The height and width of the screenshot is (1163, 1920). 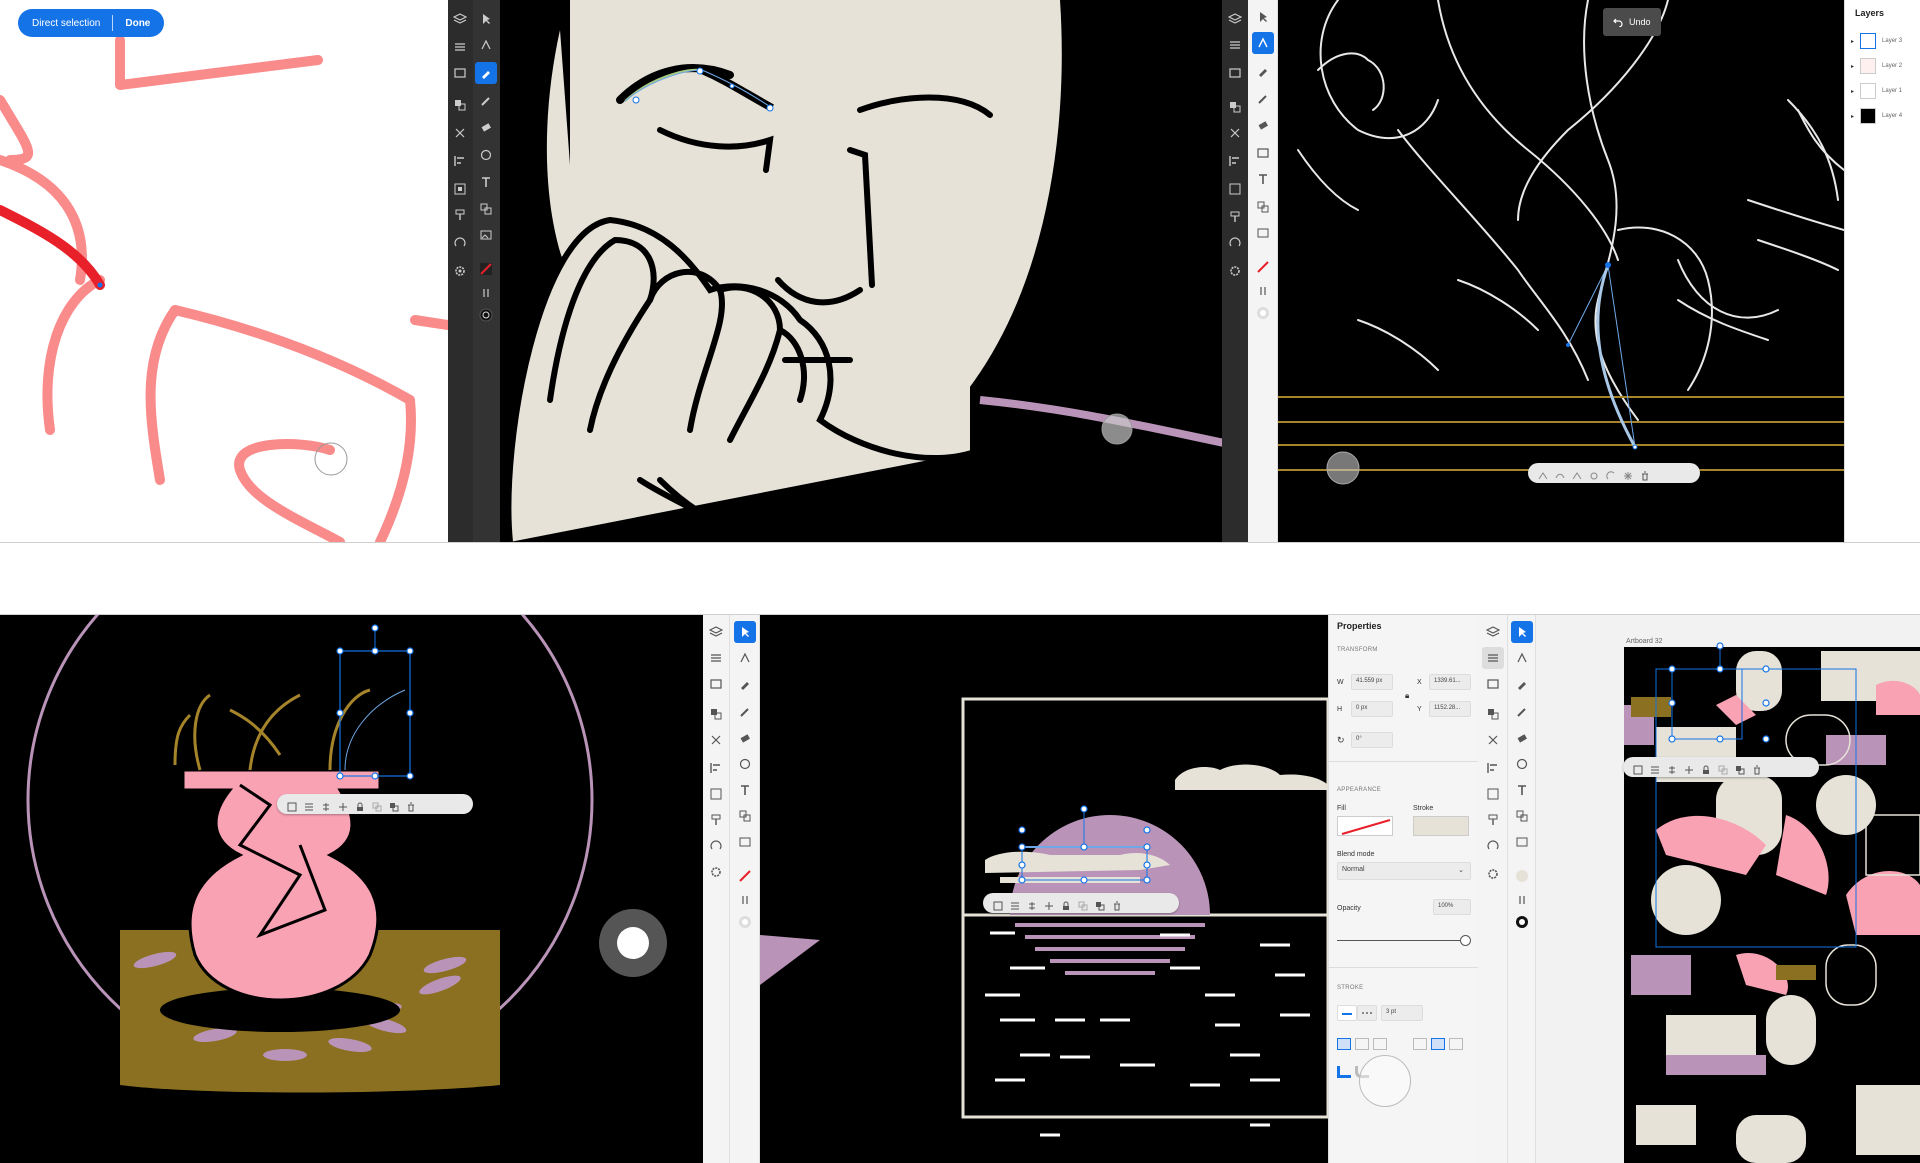 What do you see at coordinates (1561, 271) in the screenshot?
I see `canvas-top-right: Undo` at bounding box center [1561, 271].